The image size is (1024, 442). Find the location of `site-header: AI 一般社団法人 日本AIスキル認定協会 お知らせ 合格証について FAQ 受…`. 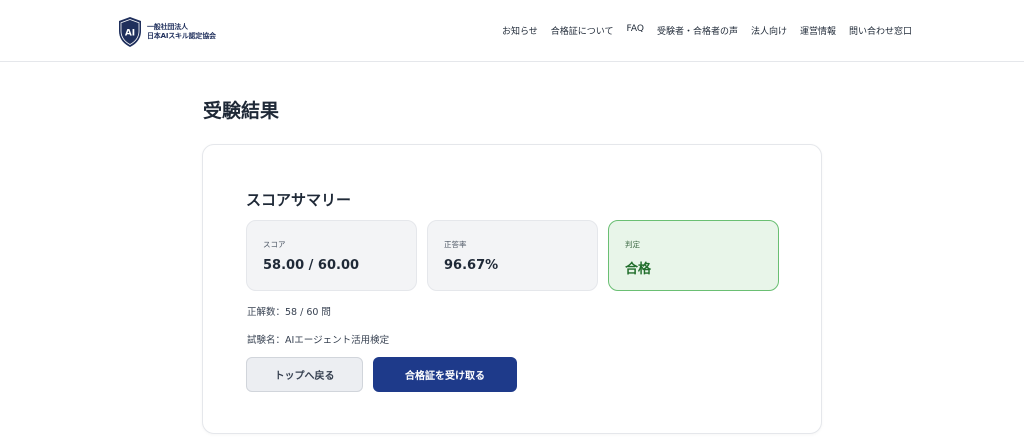

site-header: AI 一般社団法人 日本AIスキル認定協会 お知らせ 合格証について FAQ 受… is located at coordinates (512, 31).